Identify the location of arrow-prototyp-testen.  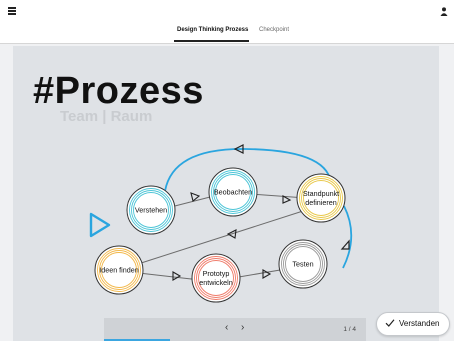
(267, 274).